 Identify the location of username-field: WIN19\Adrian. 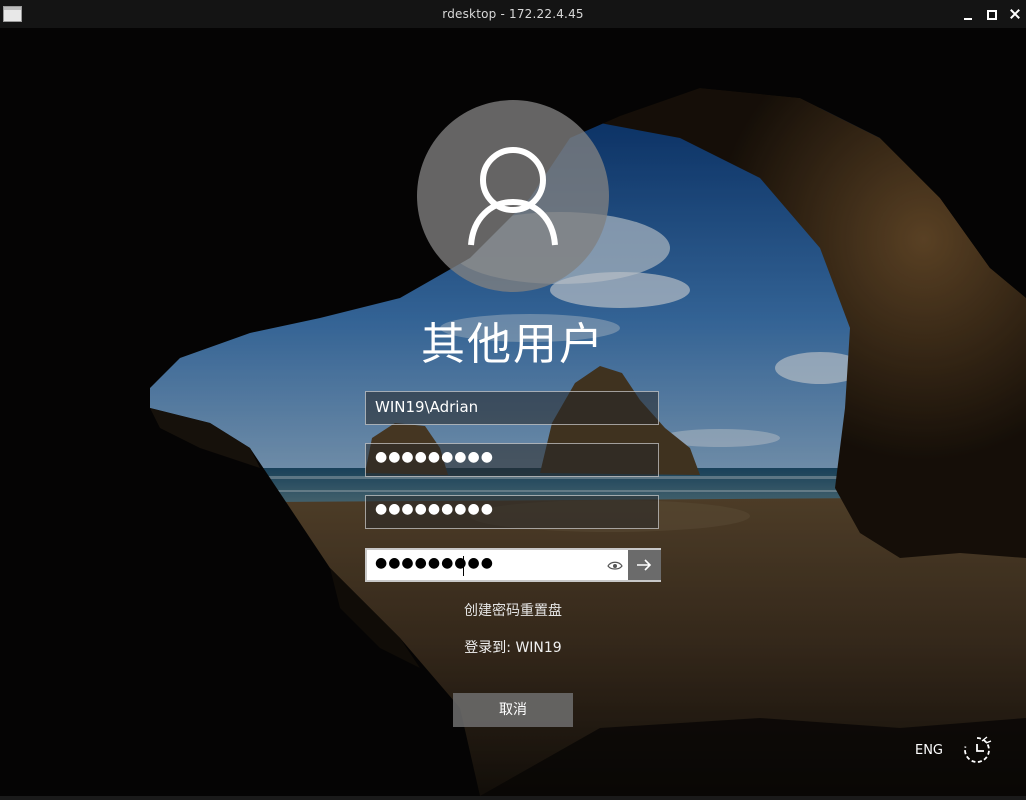
(512, 408).